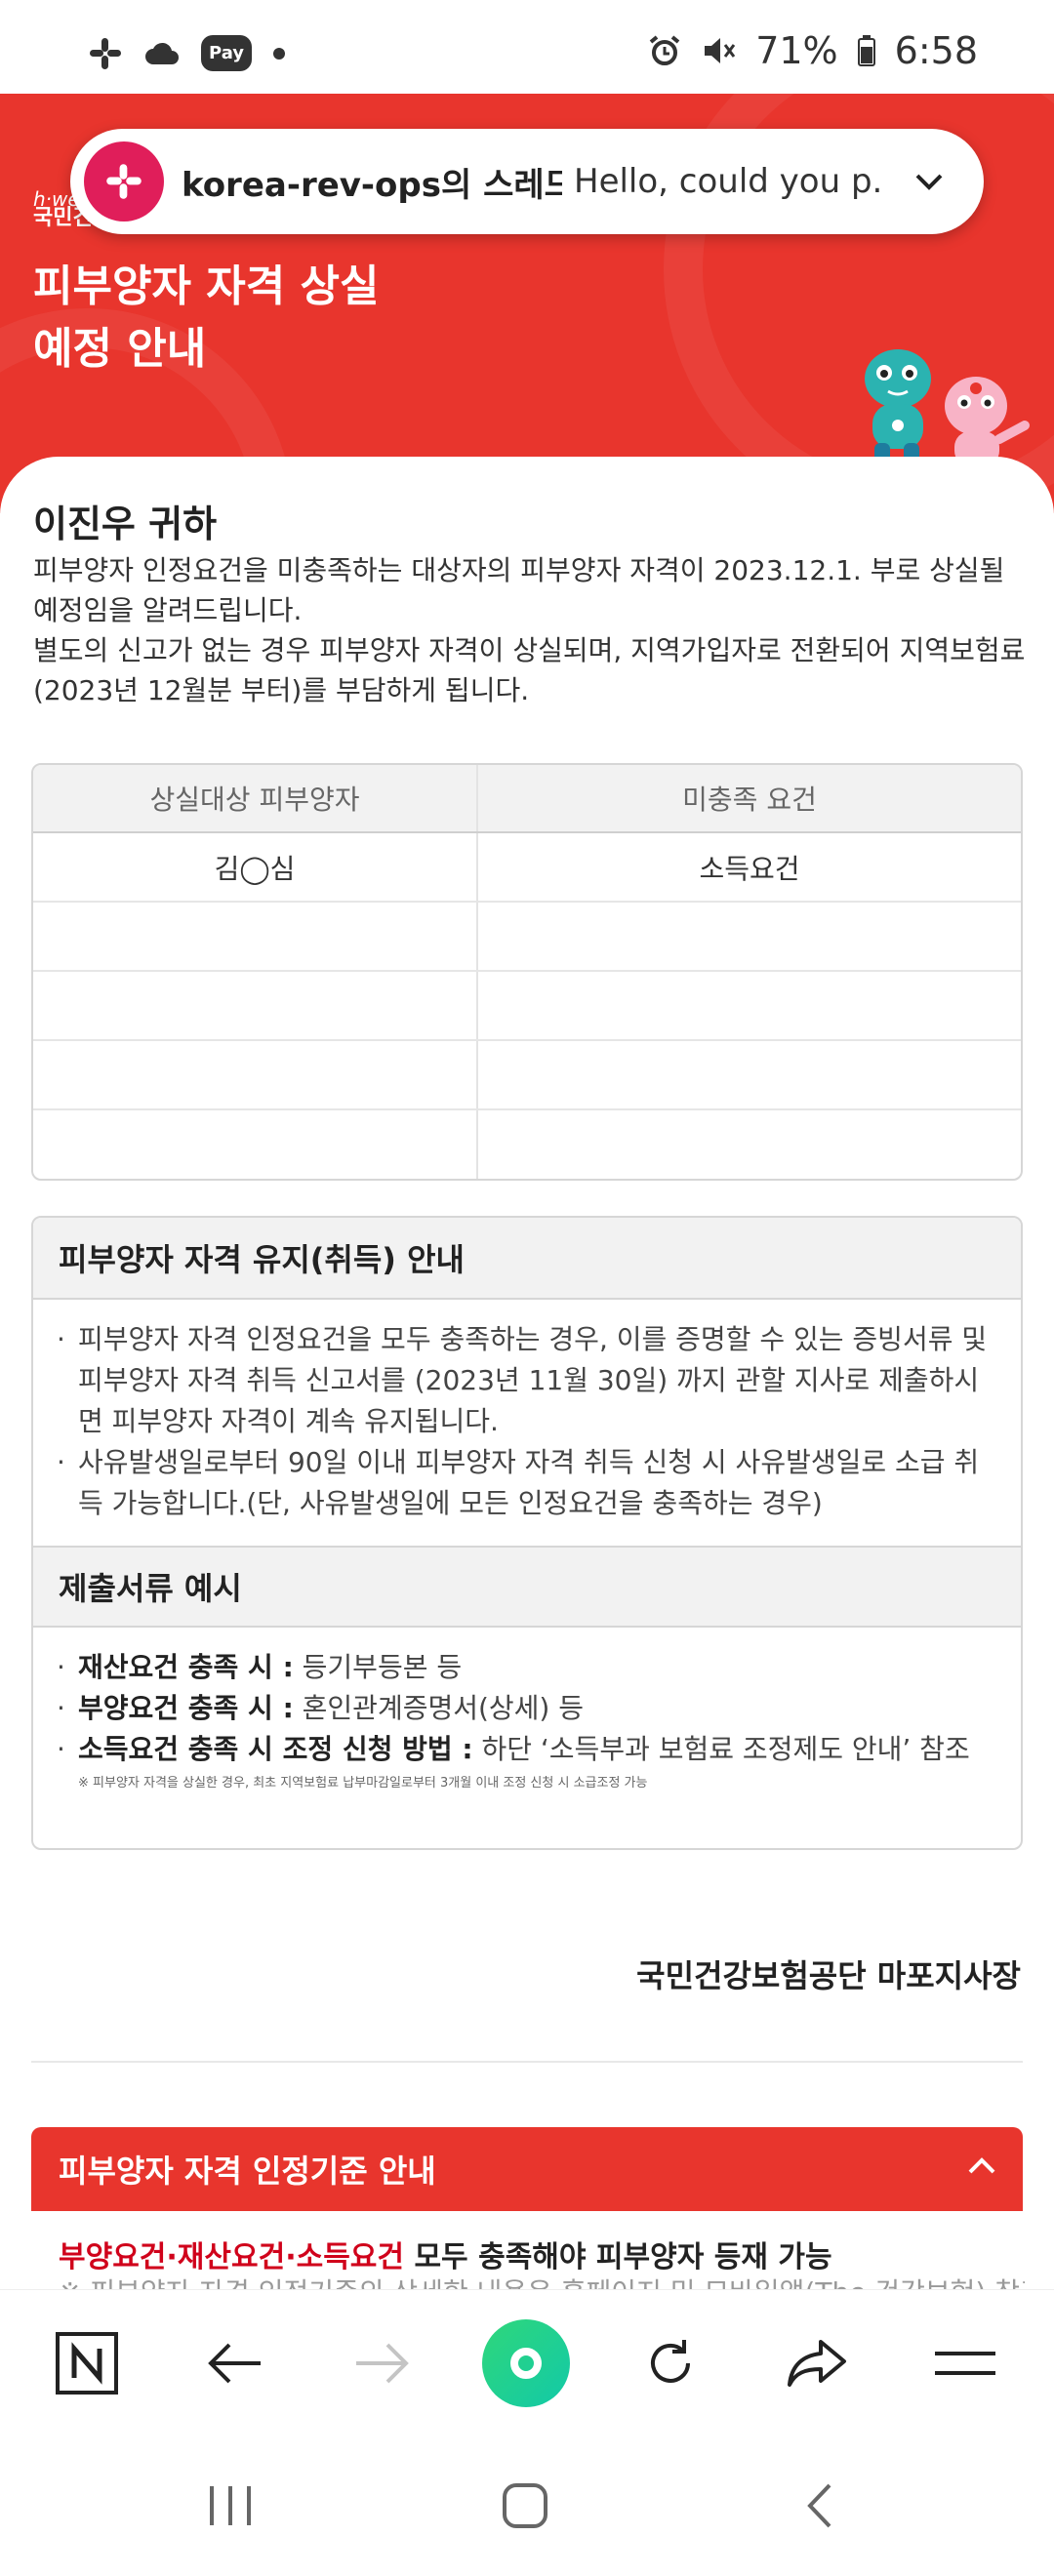 The width and height of the screenshot is (1054, 2576). I want to click on criteria-title: 피부양자 자격 인정기준 안내, so click(247, 2171).